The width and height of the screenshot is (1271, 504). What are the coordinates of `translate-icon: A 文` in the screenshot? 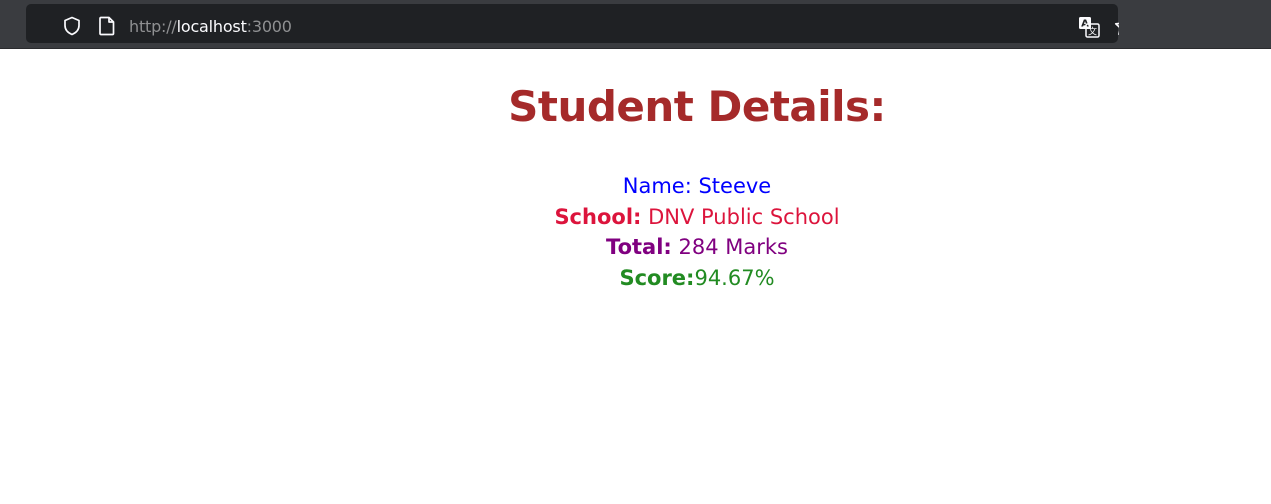 It's located at (1089, 27).